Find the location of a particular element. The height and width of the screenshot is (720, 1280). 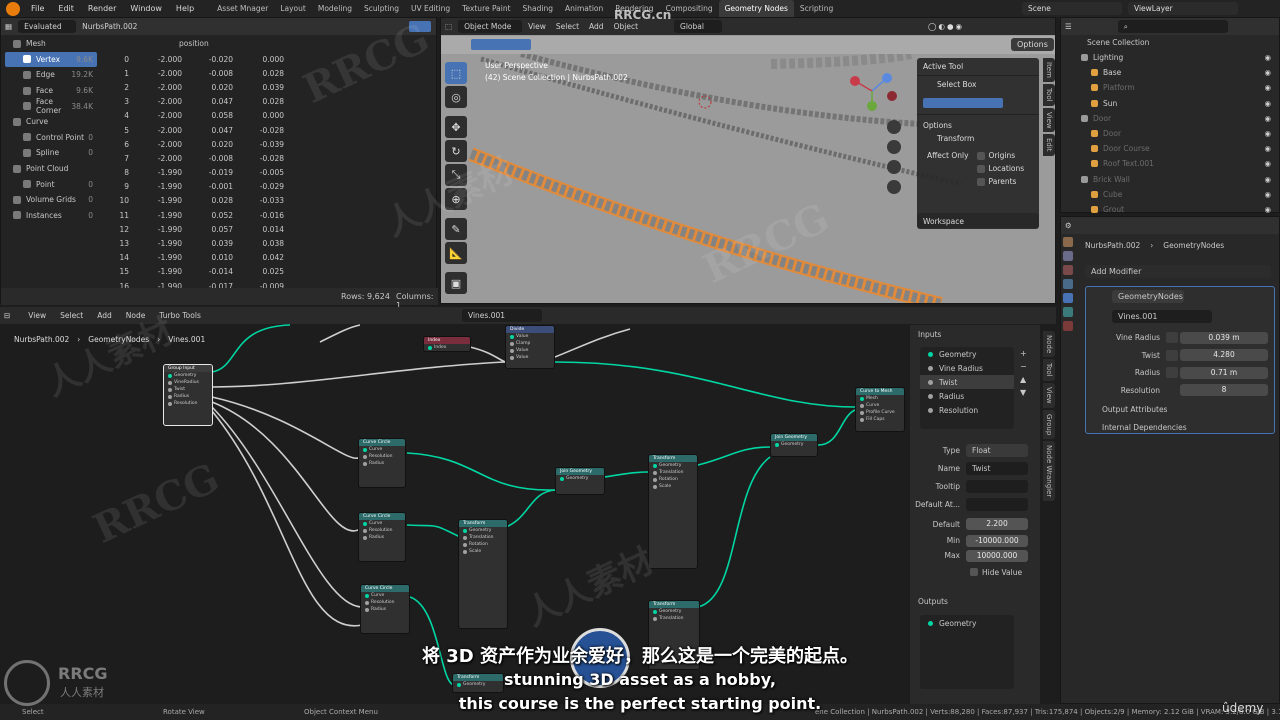

default-attribute-field is located at coordinates (997, 504).